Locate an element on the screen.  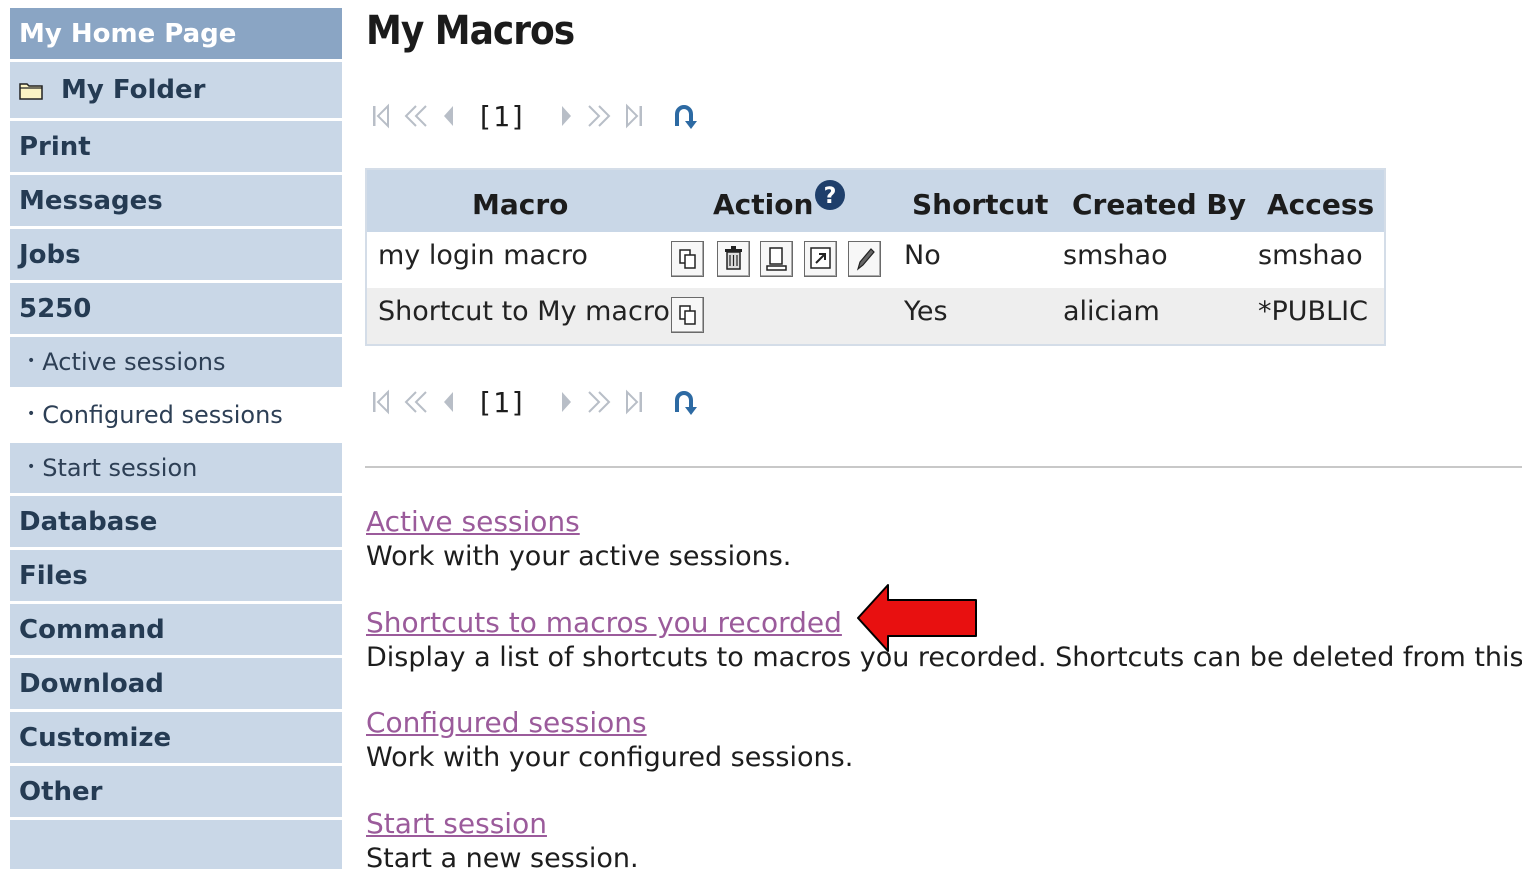
nav-jobs: Jobs is located at coordinates (176, 254).